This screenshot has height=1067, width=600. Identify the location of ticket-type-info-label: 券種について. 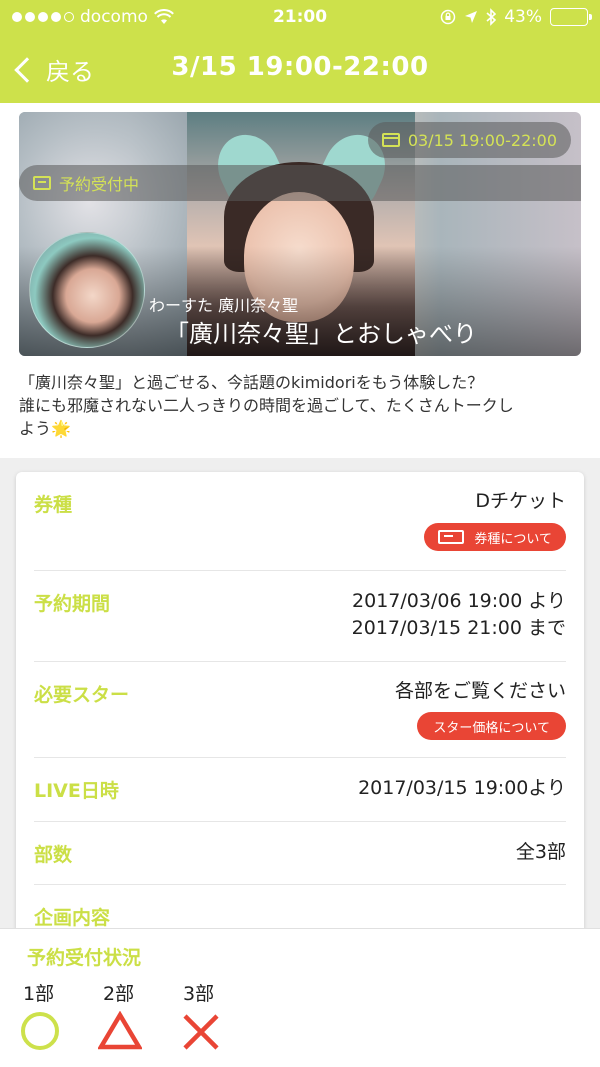
(513, 539).